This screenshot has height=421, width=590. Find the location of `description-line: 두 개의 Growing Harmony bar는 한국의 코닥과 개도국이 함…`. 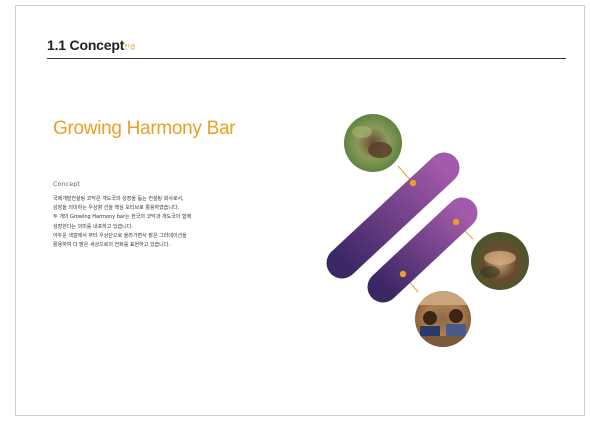

description-line: 두 개의 Growing Harmony bar는 한국의 코닥과 개도국이 함… is located at coordinates (122, 217).